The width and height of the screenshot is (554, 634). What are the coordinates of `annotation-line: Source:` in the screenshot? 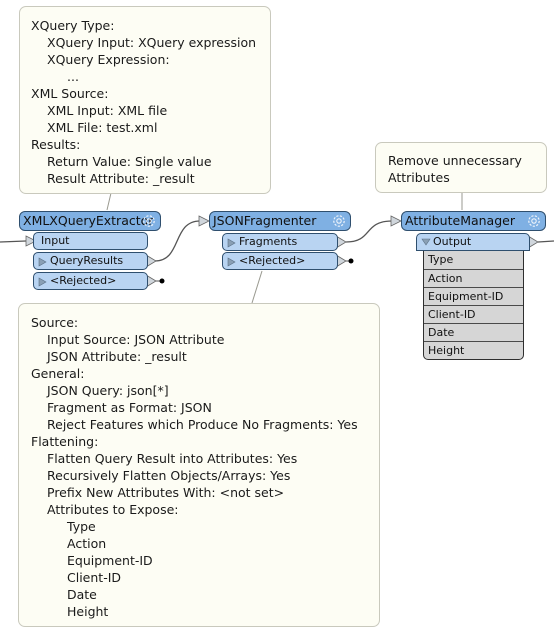 It's located at (55, 322).